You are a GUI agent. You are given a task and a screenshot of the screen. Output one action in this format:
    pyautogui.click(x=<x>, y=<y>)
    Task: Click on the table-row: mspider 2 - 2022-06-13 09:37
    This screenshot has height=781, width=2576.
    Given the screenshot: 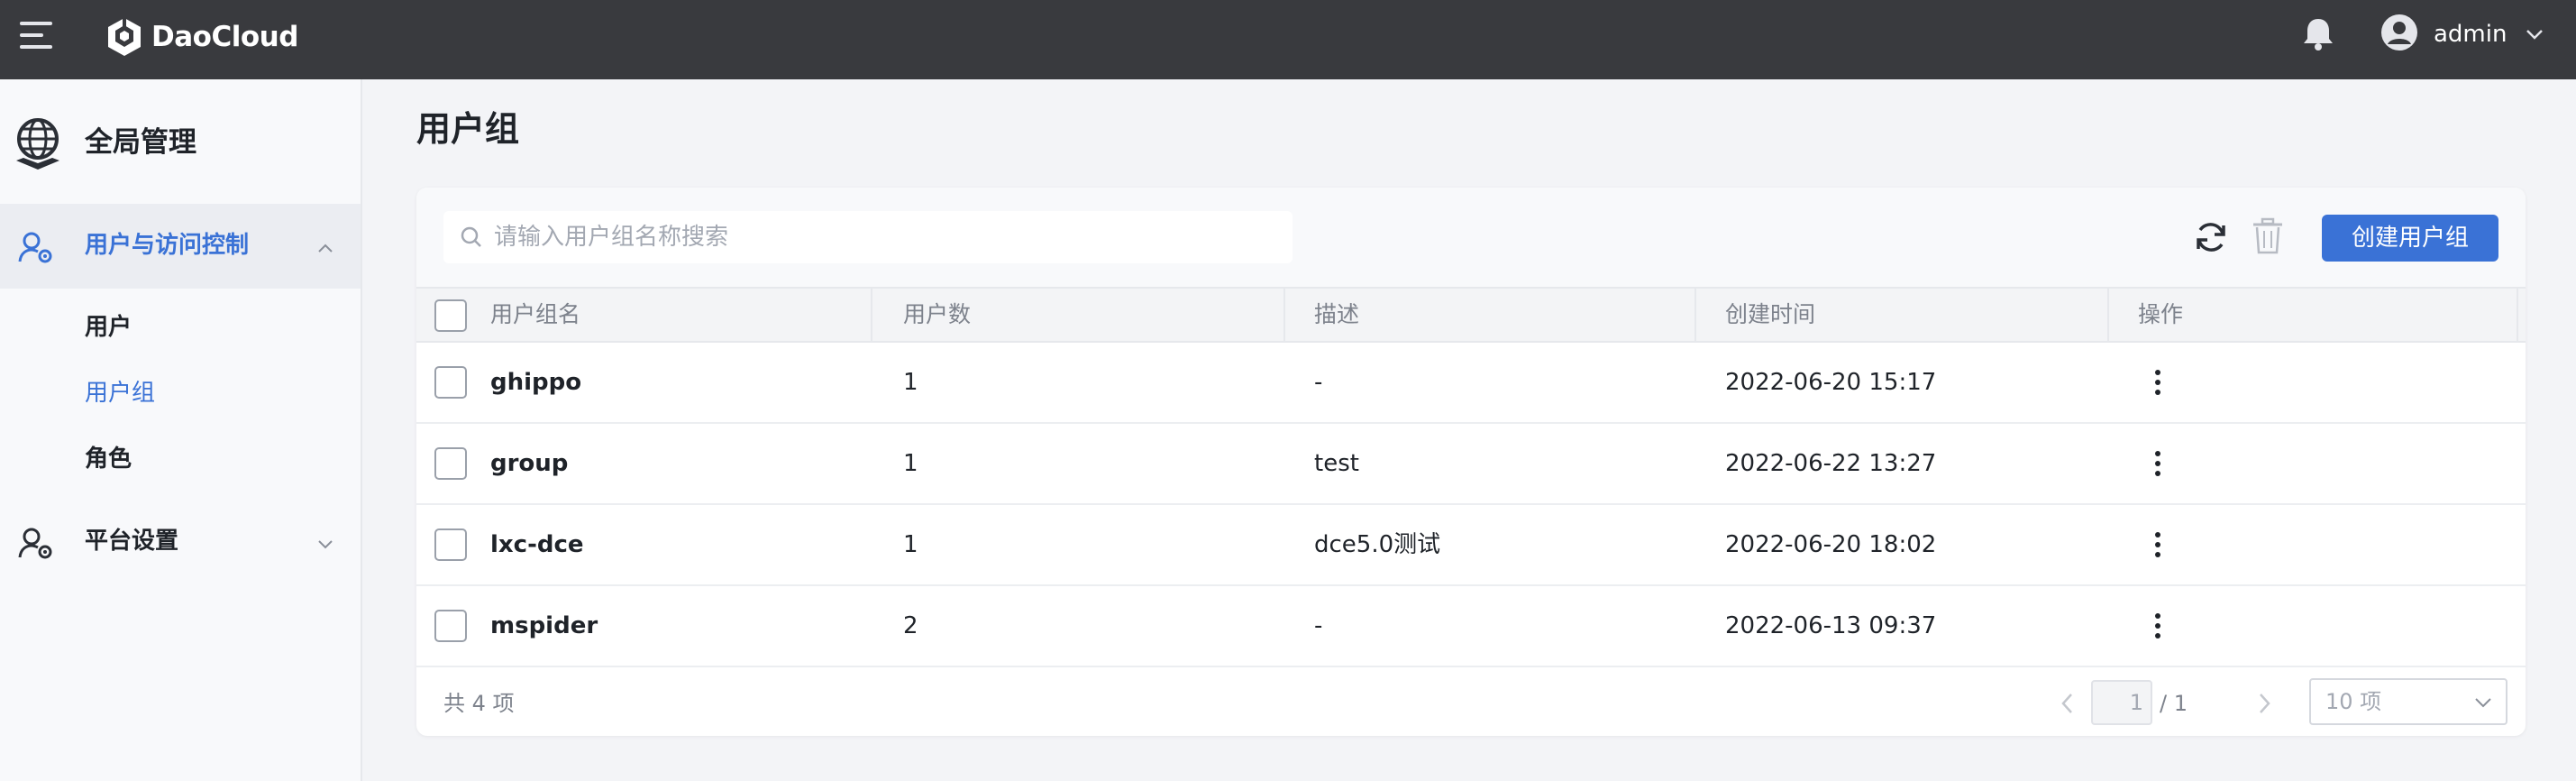 What is the action you would take?
    pyautogui.click(x=1471, y=627)
    